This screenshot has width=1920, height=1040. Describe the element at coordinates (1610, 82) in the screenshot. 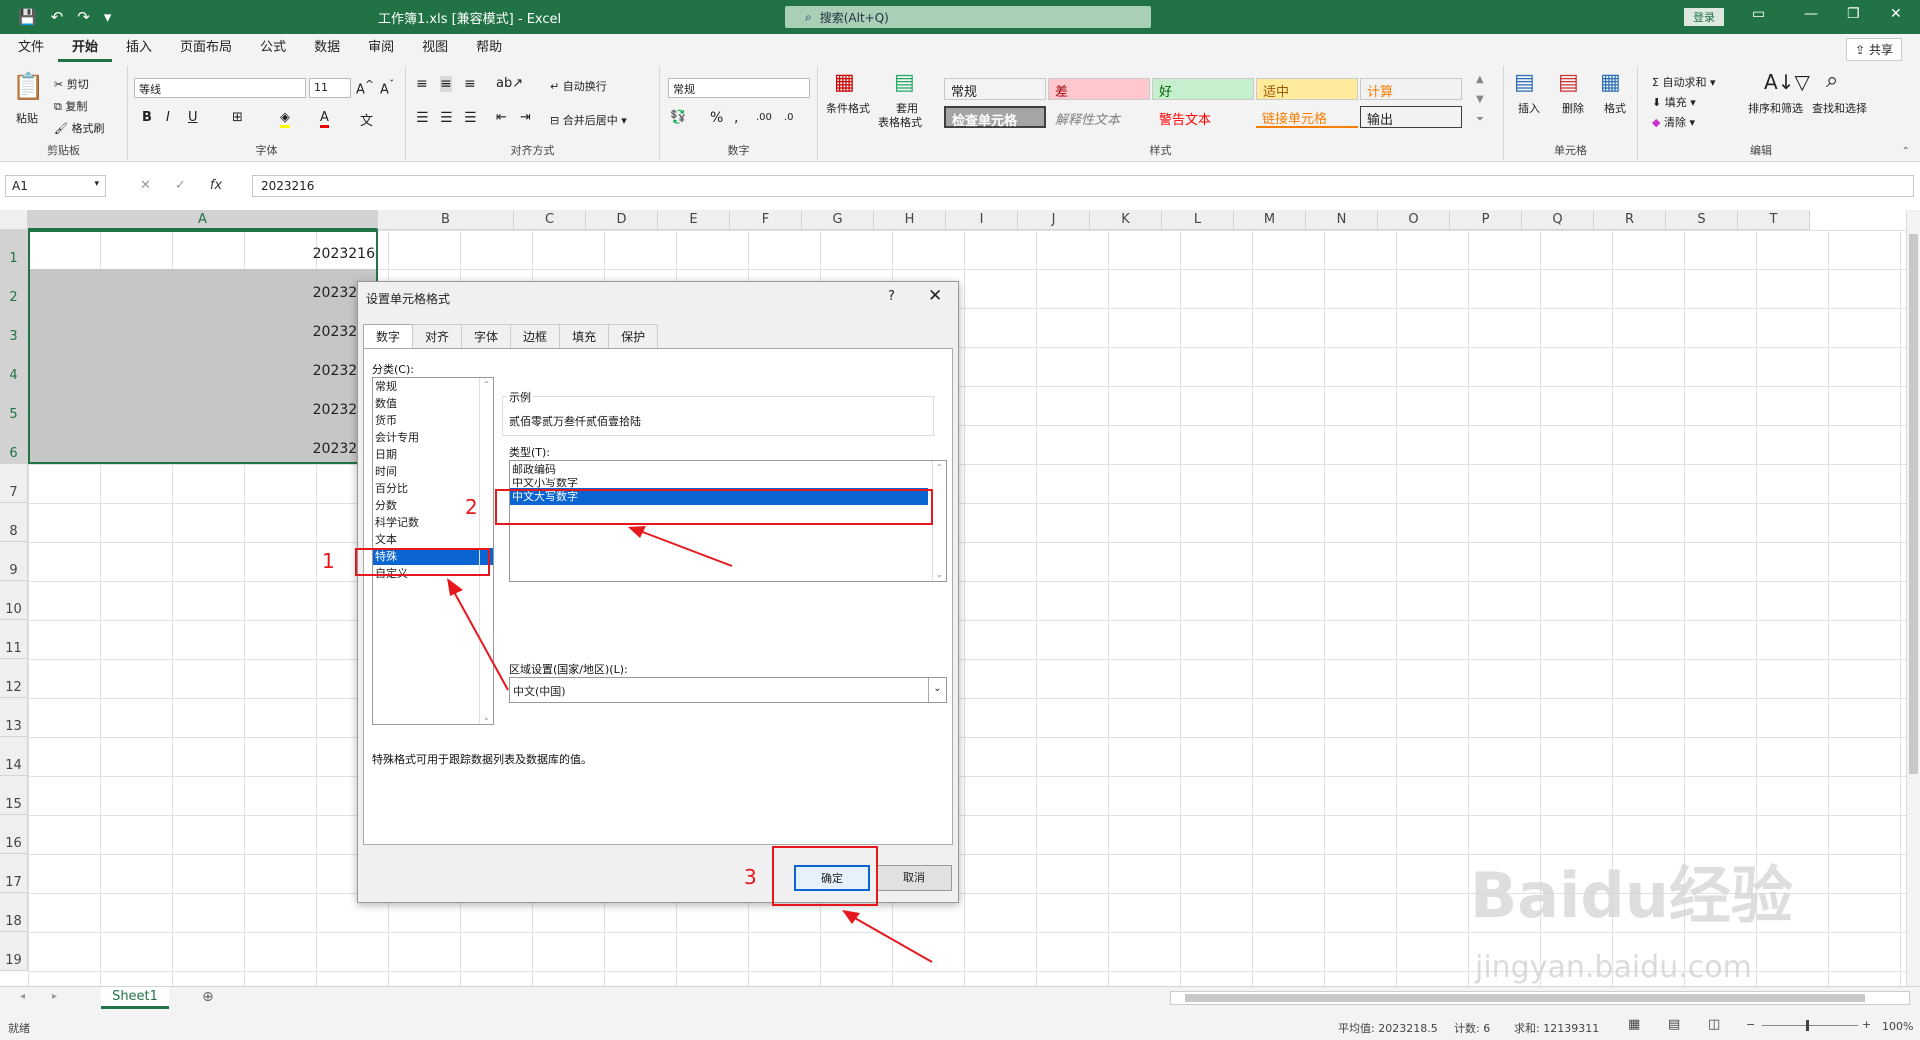

I see `format-cells-icon: ▦` at that location.